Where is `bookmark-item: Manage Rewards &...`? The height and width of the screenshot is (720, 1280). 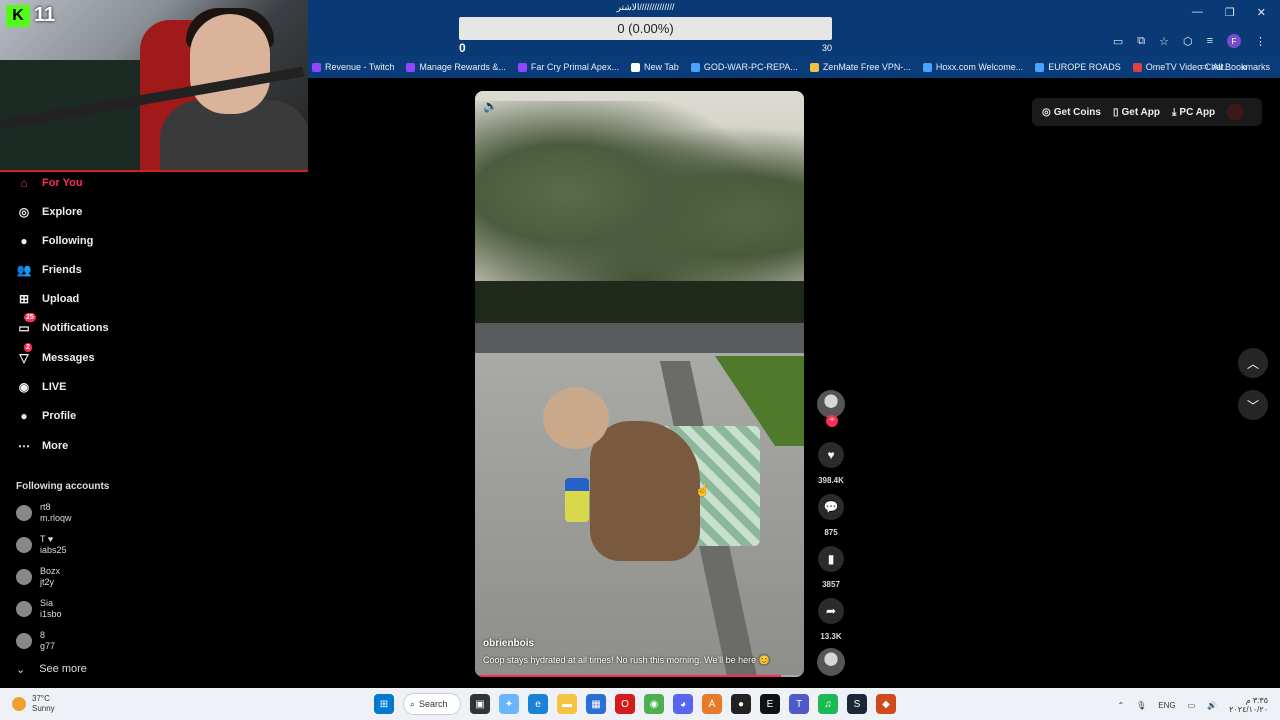
bookmark-item: Manage Rewards &... is located at coordinates (456, 67).